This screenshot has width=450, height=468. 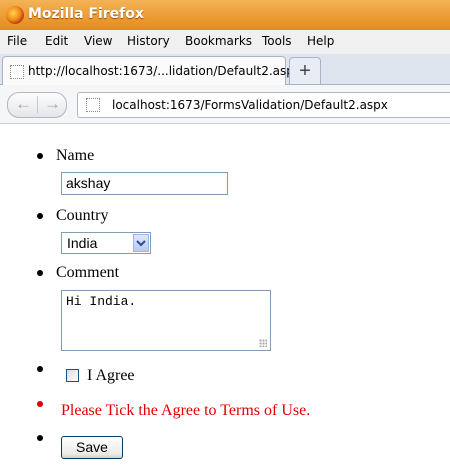 I want to click on agree-checkbox, so click(x=72, y=375).